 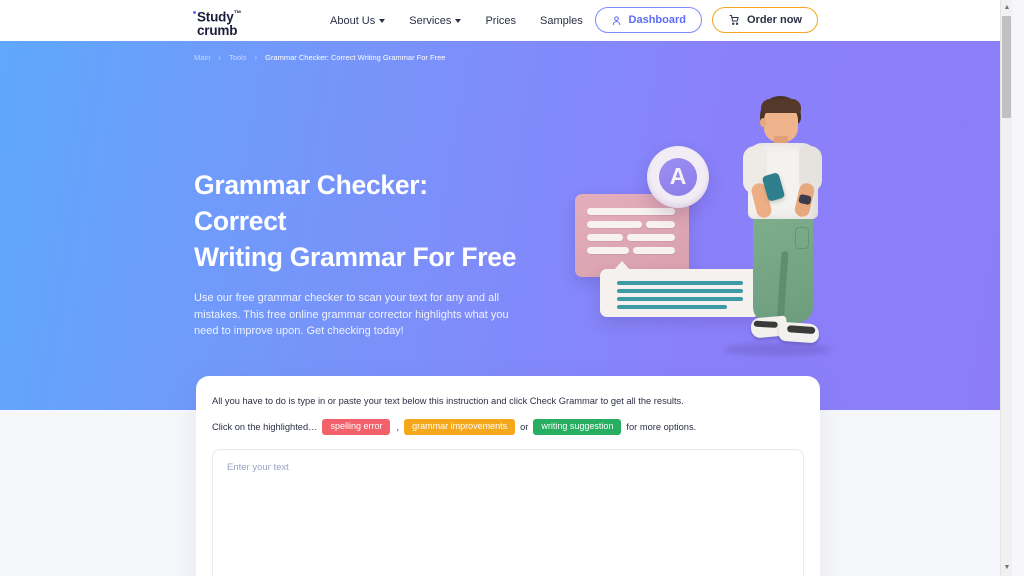 I want to click on vertical-scrollbar: ▲ ▼, so click(x=1006, y=288).